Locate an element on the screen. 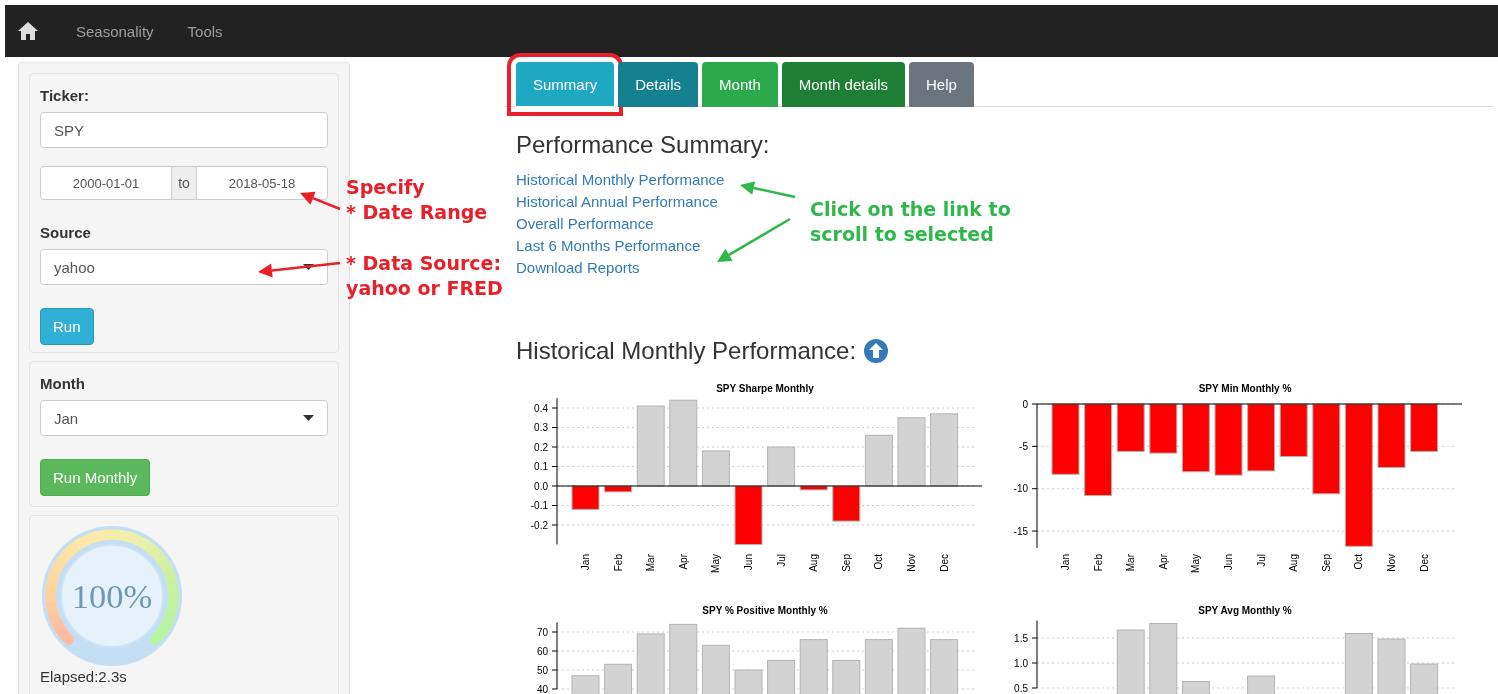 The width and height of the screenshot is (1498, 694). tab: Month is located at coordinates (740, 84).